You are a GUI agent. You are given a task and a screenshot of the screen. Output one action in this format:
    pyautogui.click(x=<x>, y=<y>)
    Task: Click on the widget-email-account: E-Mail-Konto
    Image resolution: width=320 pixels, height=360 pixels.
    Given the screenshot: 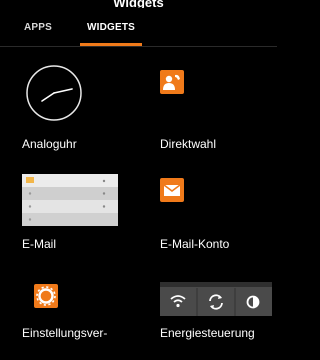 What is the action you would take?
    pyautogui.click(x=215, y=217)
    